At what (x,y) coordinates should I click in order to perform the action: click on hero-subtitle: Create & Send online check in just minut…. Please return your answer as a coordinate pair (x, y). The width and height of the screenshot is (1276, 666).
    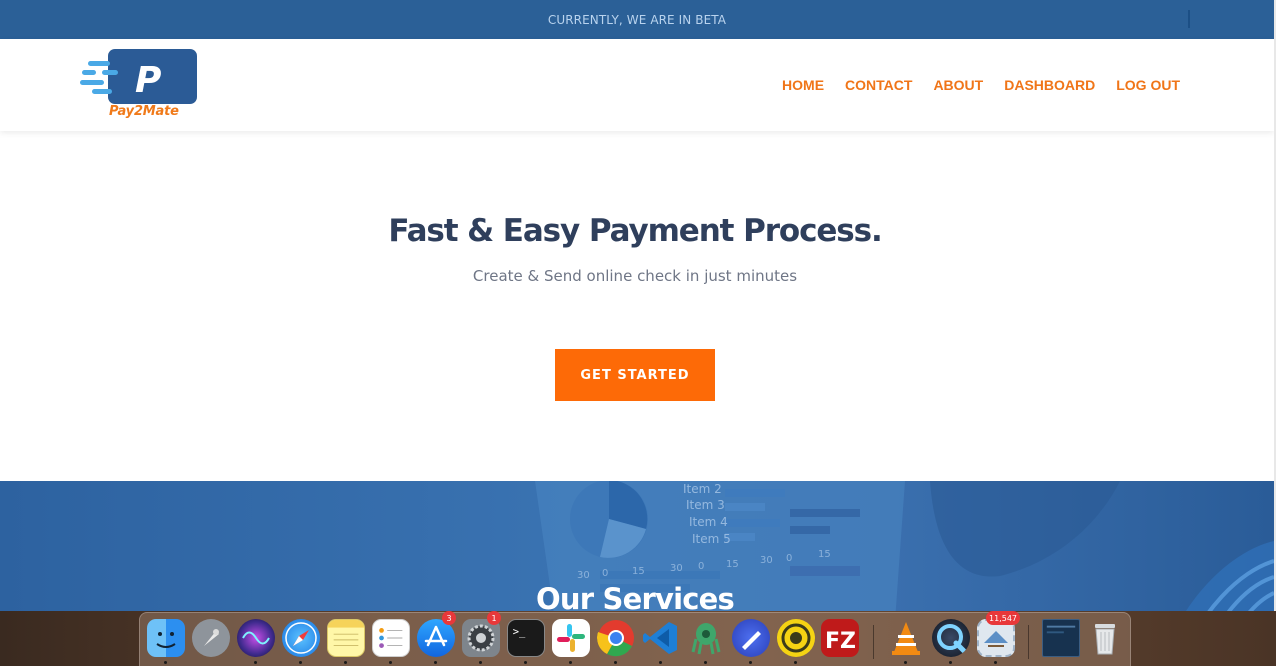
    Looking at the image, I should click on (635, 276).